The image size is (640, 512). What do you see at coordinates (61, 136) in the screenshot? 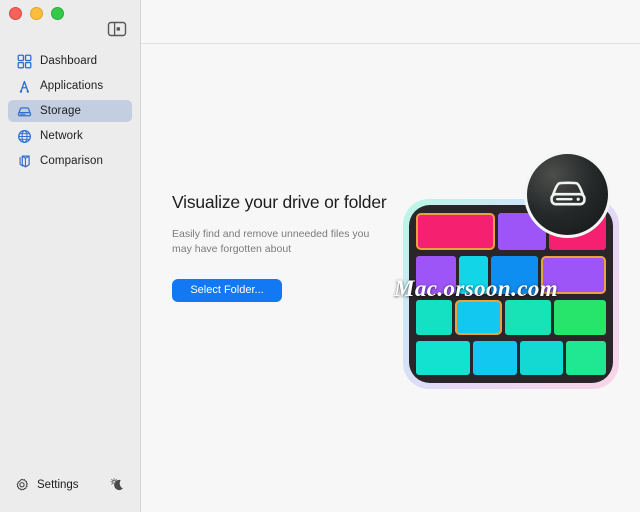
I see `sidebar-item-label: Network` at bounding box center [61, 136].